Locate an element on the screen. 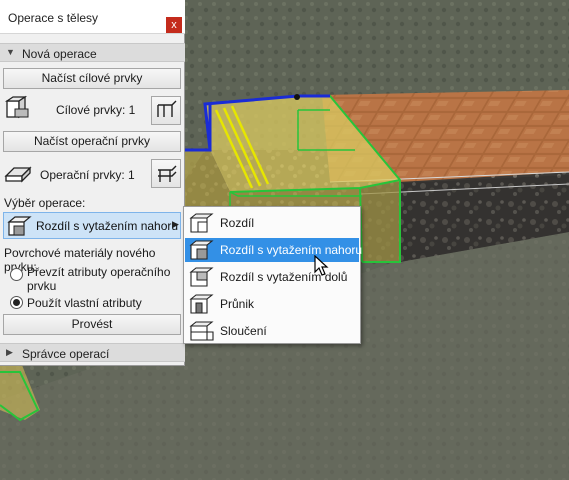 The image size is (569, 480). close-button: x is located at coordinates (174, 25).